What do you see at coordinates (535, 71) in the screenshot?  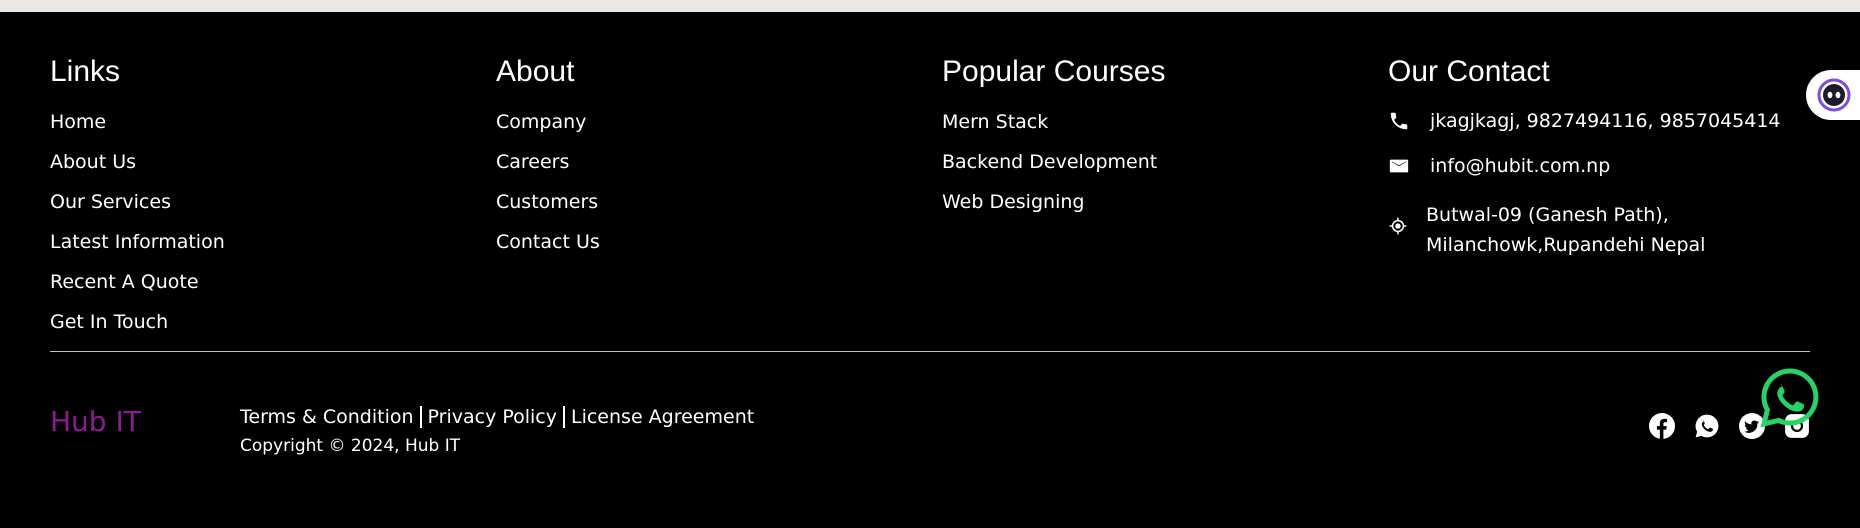 I see `about-heading: About` at bounding box center [535, 71].